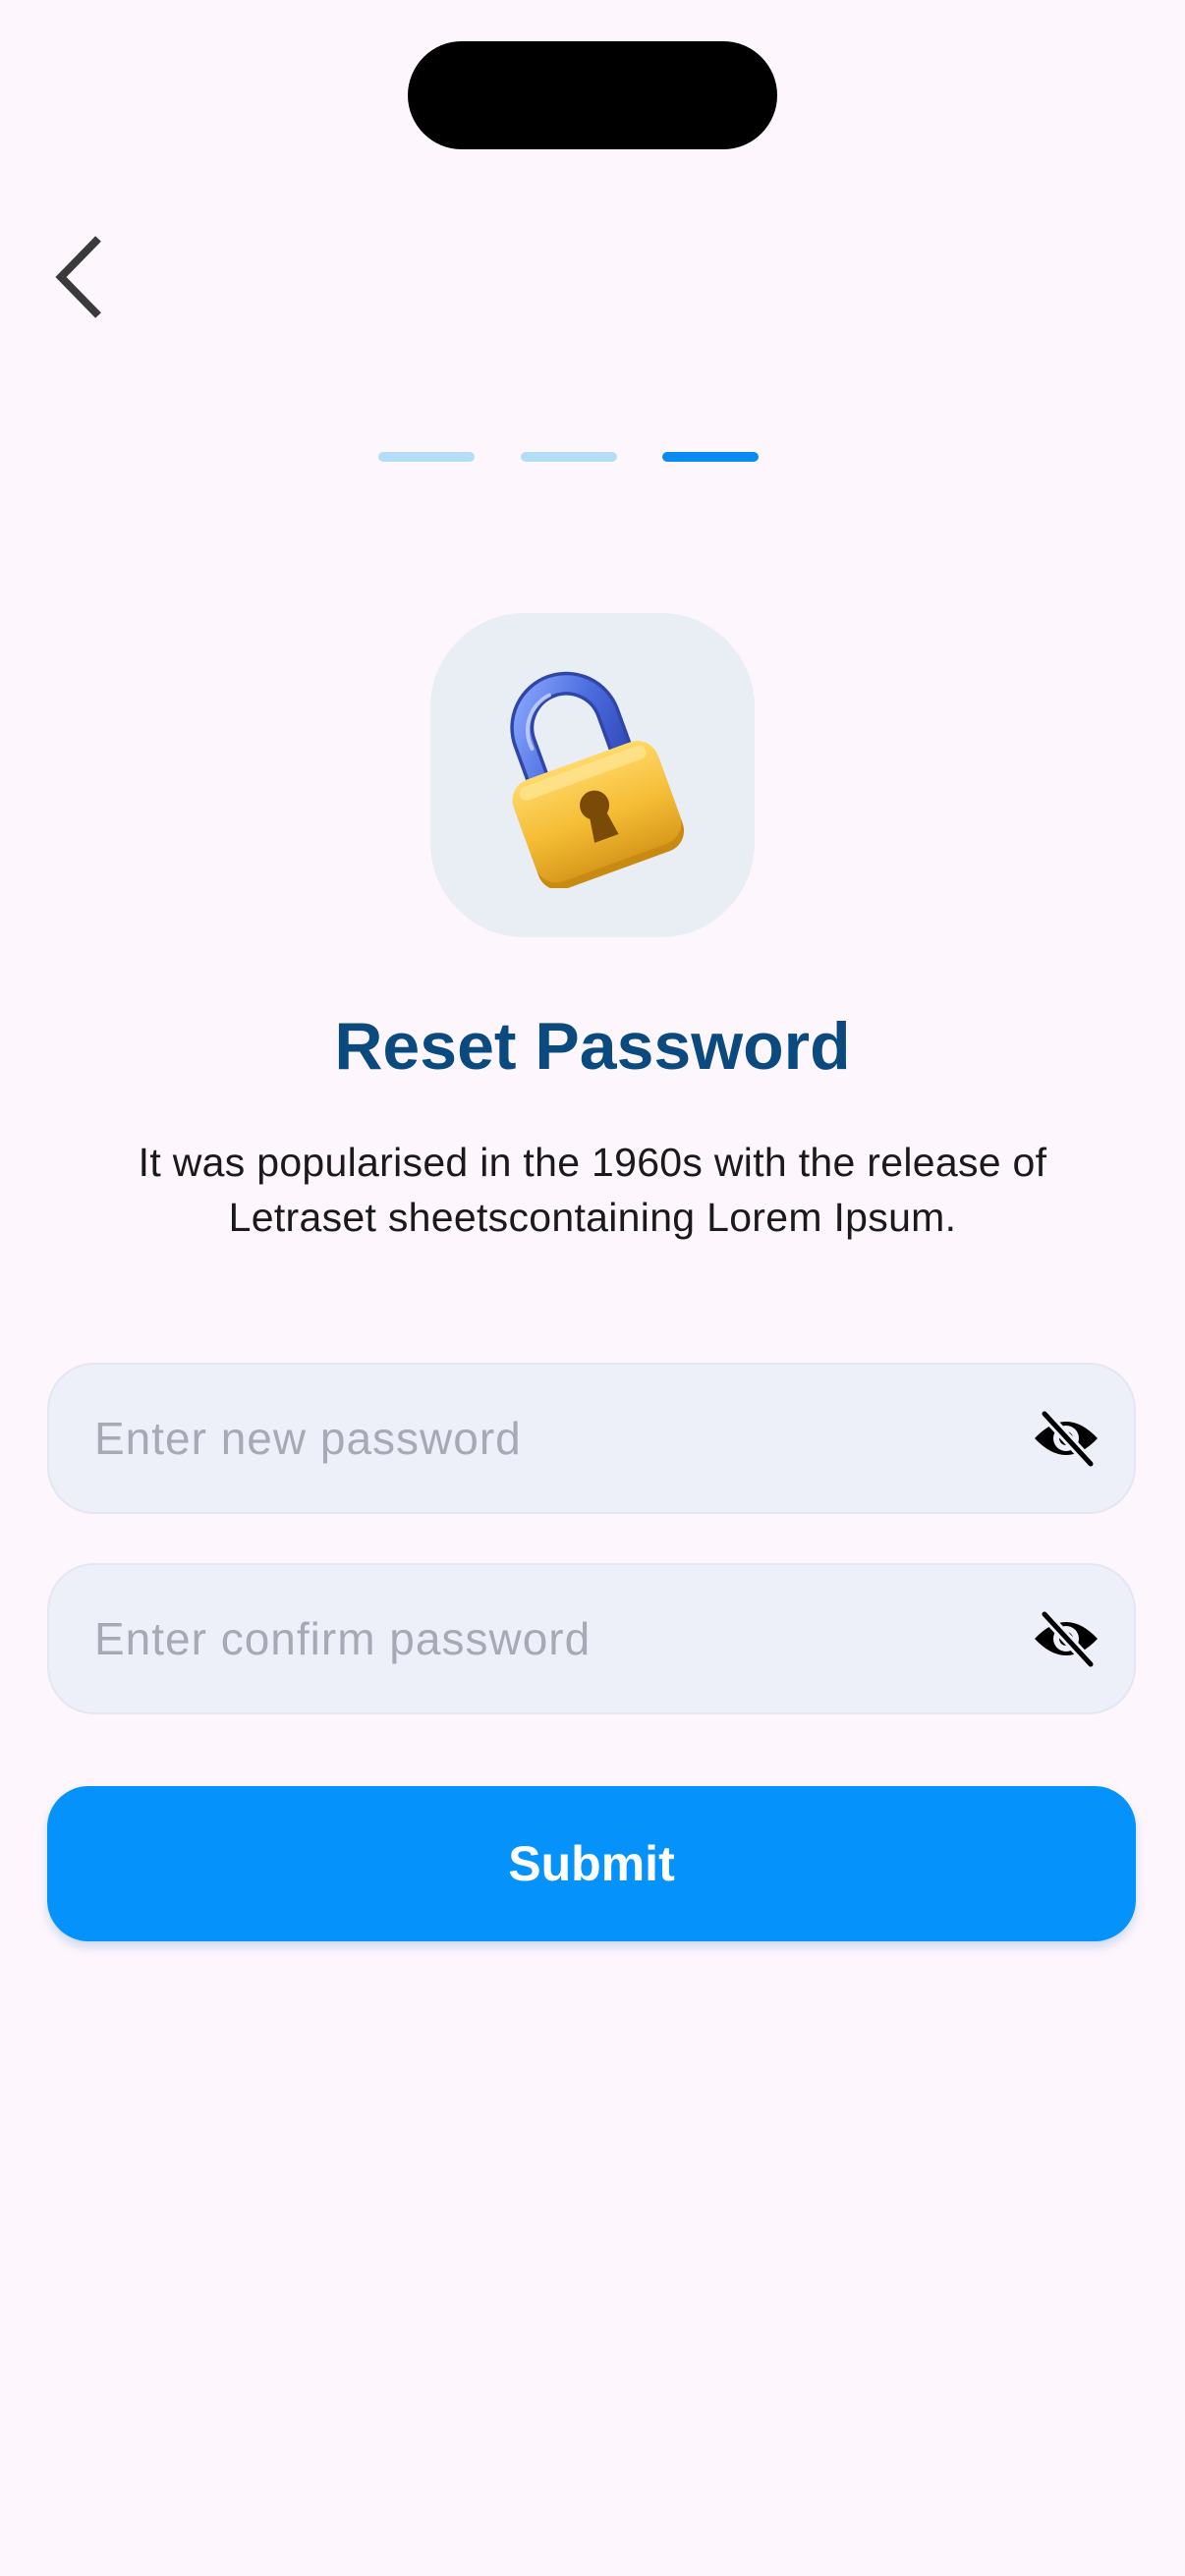 Image resolution: width=1185 pixels, height=2576 pixels. I want to click on new-password-field, so click(592, 1438).